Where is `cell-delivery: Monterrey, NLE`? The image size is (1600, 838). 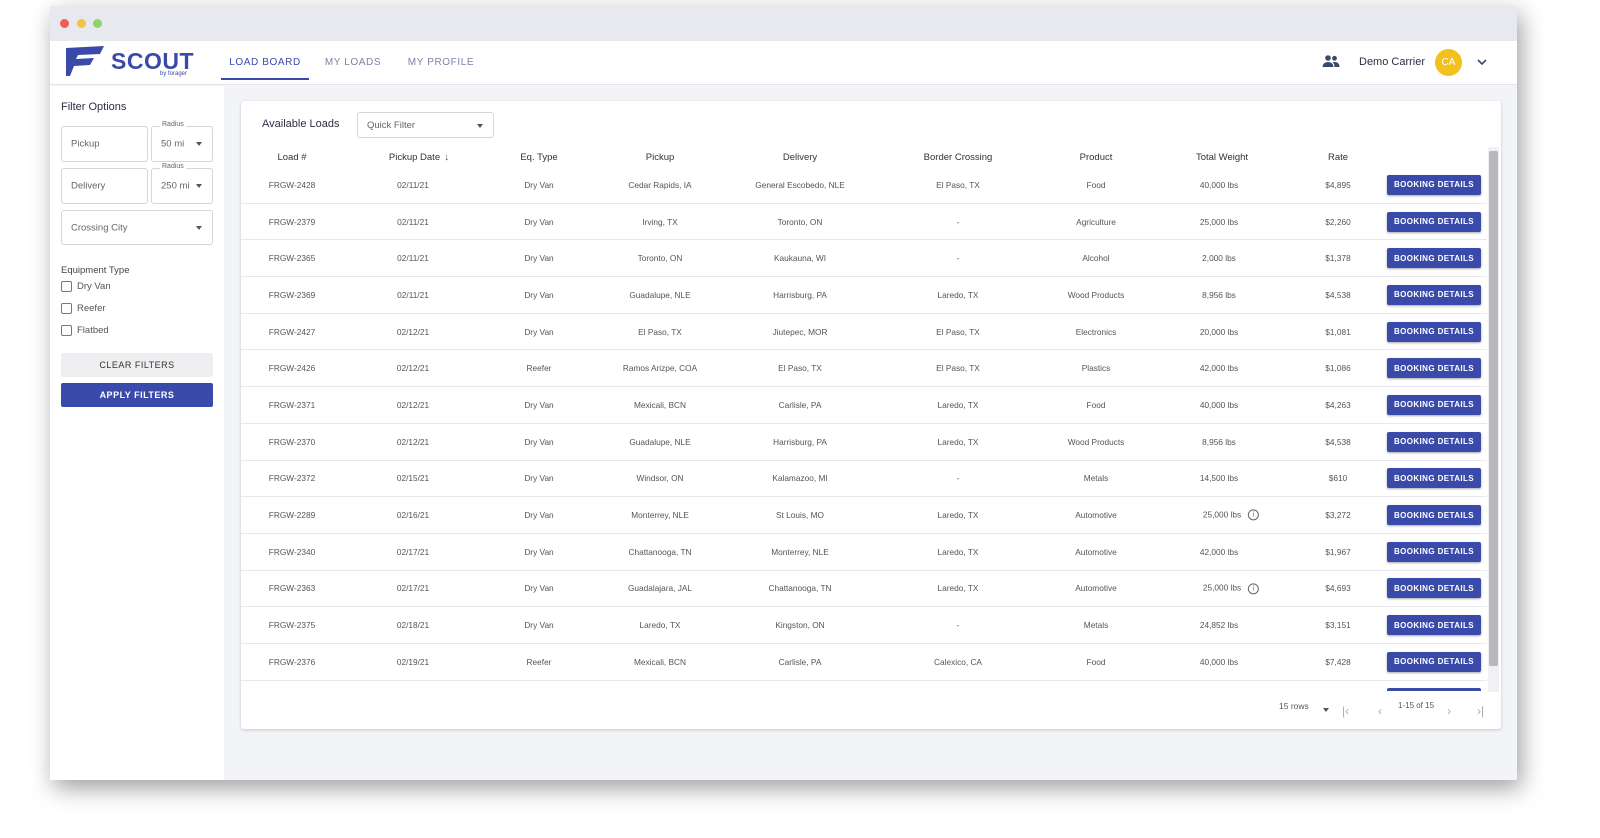 cell-delivery: Monterrey, NLE is located at coordinates (799, 552).